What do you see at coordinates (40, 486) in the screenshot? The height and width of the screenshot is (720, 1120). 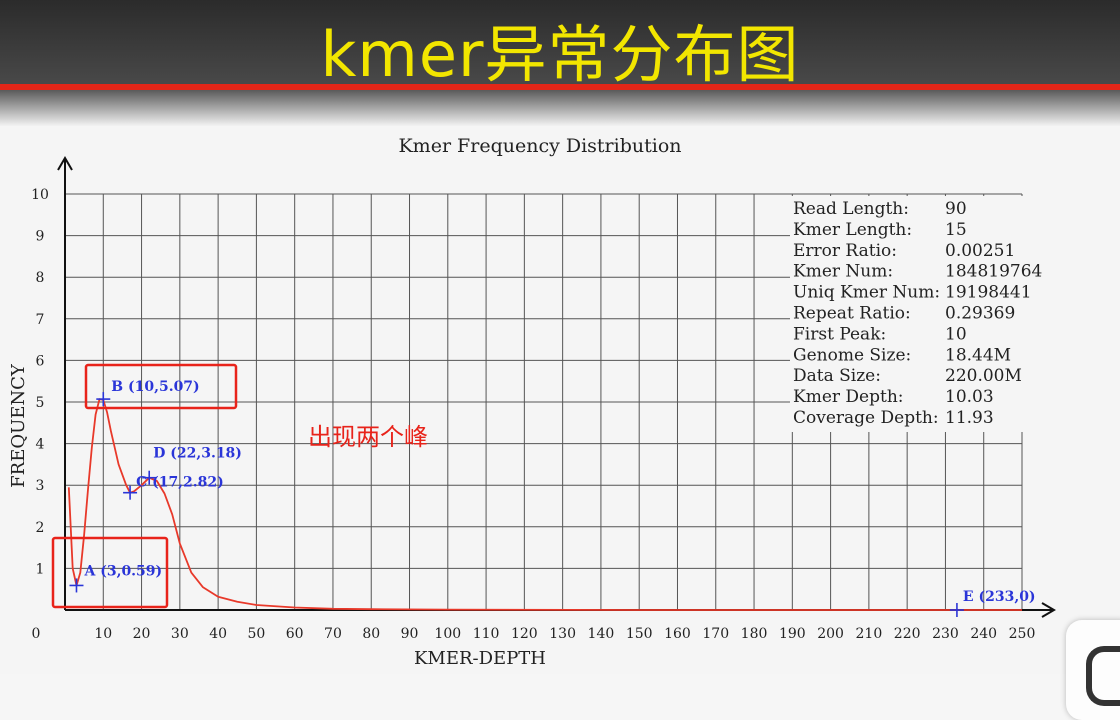 I see `y-tick-label-3: 3` at bounding box center [40, 486].